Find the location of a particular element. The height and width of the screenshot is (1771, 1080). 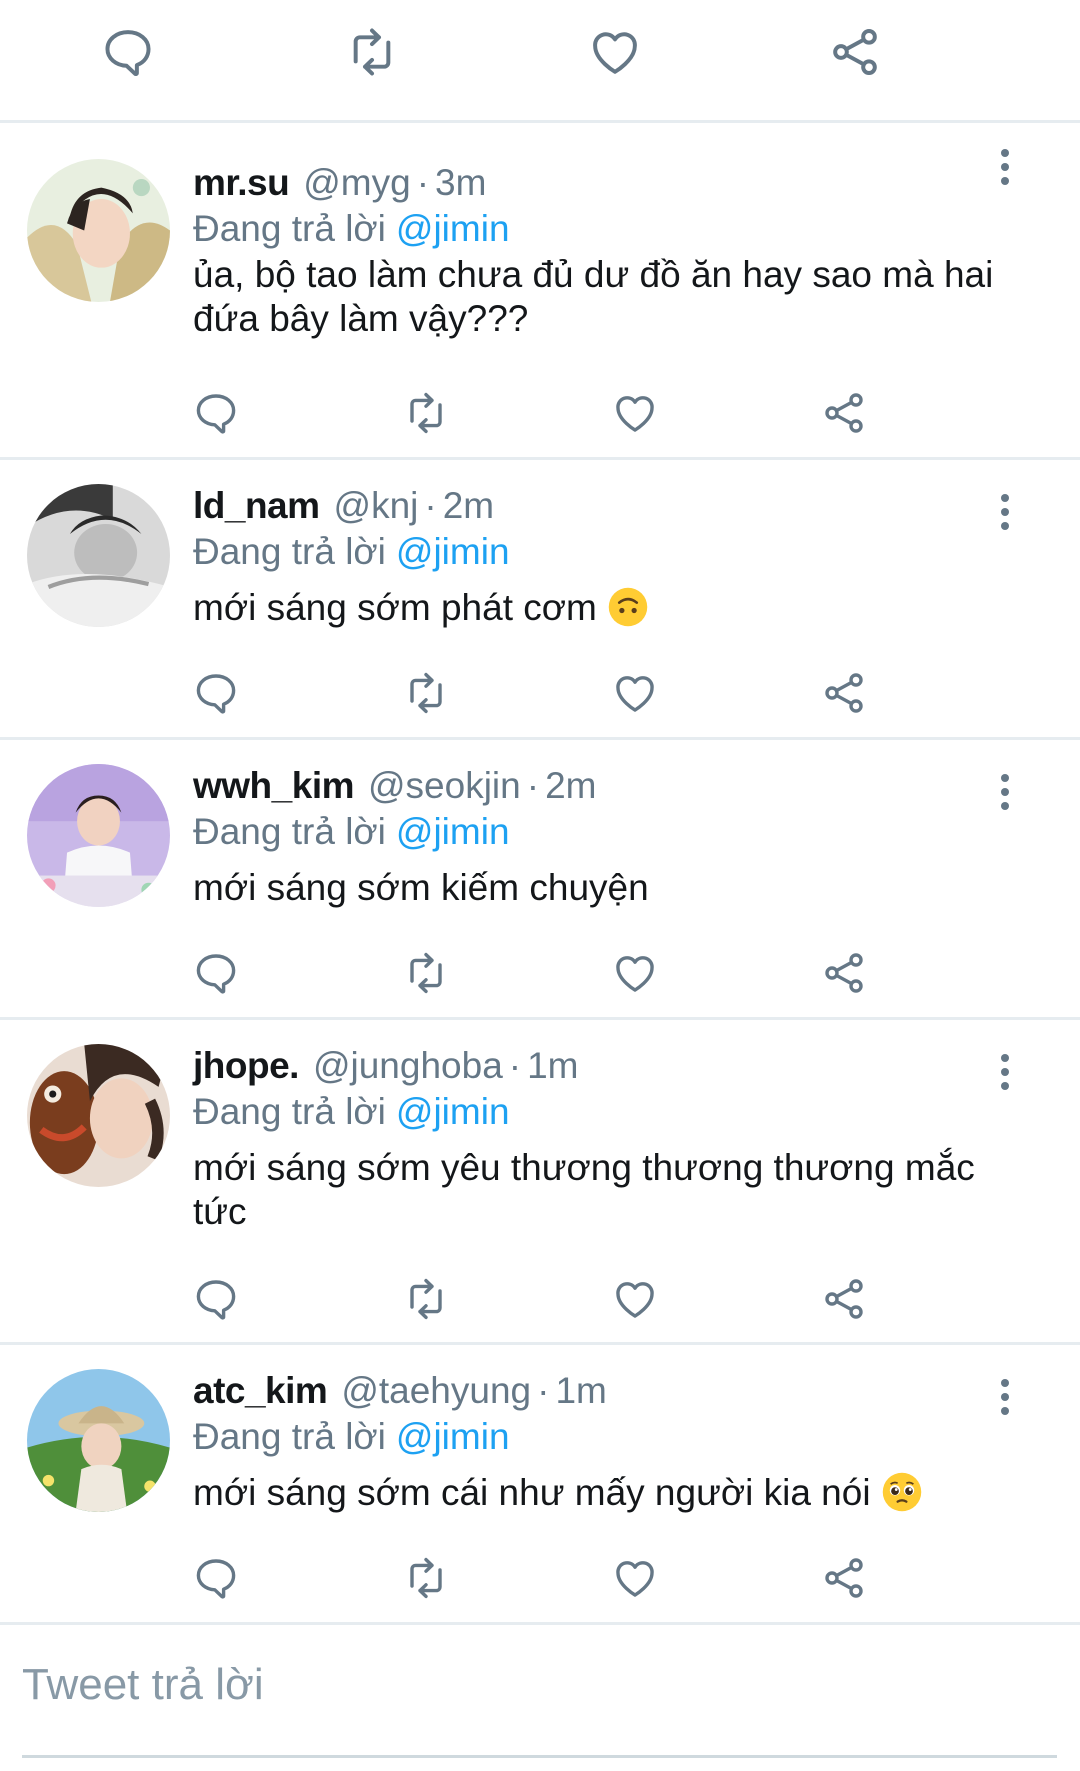

display-name: wwh_kim is located at coordinates (274, 785).